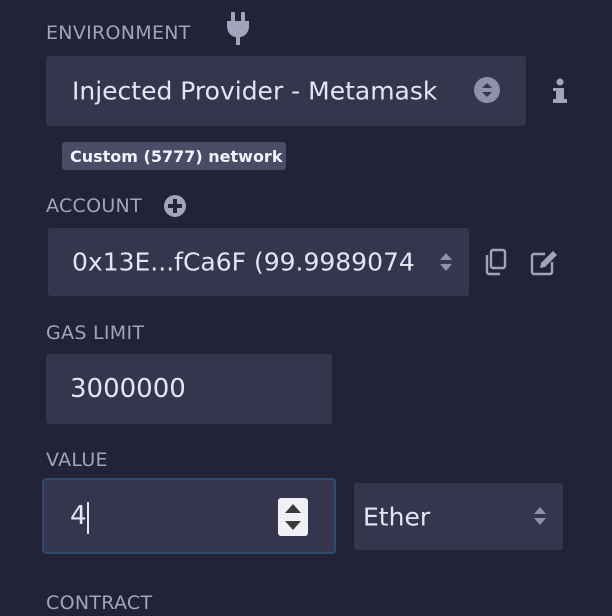  I want to click on value-unit-text: Ether, so click(397, 516).